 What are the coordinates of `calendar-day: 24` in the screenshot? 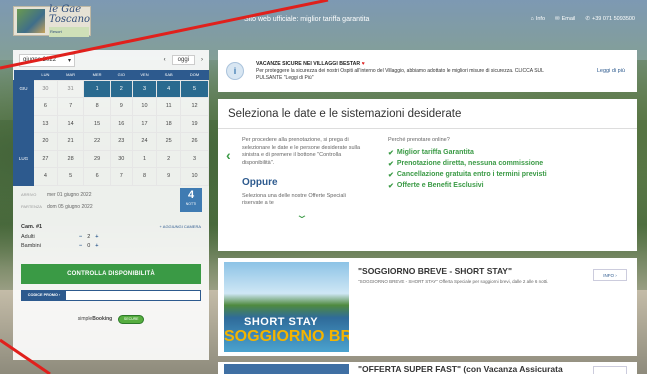 It's located at (144, 141).